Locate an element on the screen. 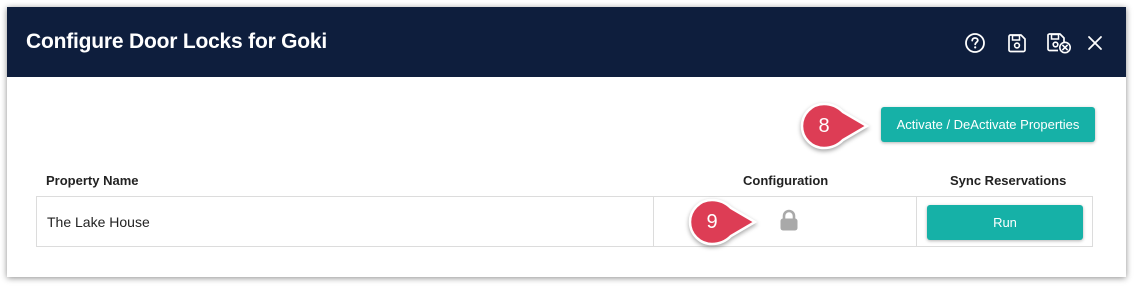 The image size is (1134, 286). close-icon is located at coordinates (1095, 43).